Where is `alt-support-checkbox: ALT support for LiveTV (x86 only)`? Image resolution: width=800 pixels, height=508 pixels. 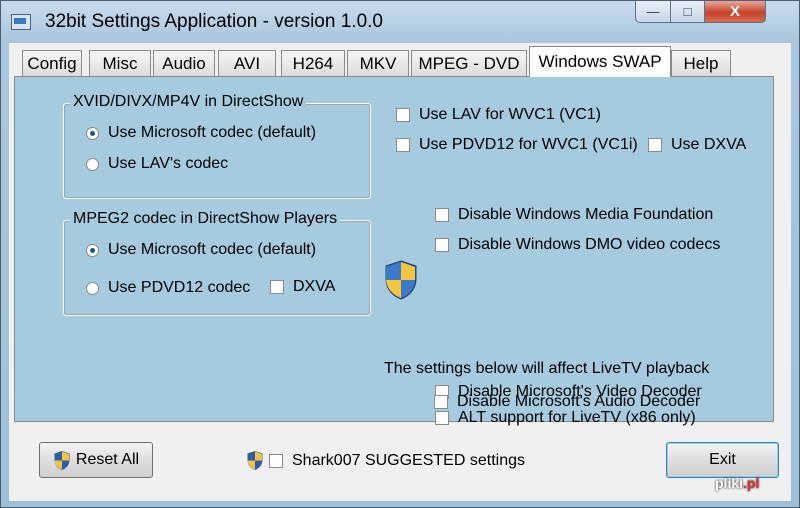
alt-support-checkbox: ALT support for LiveTV (x86 only) is located at coordinates (565, 418).